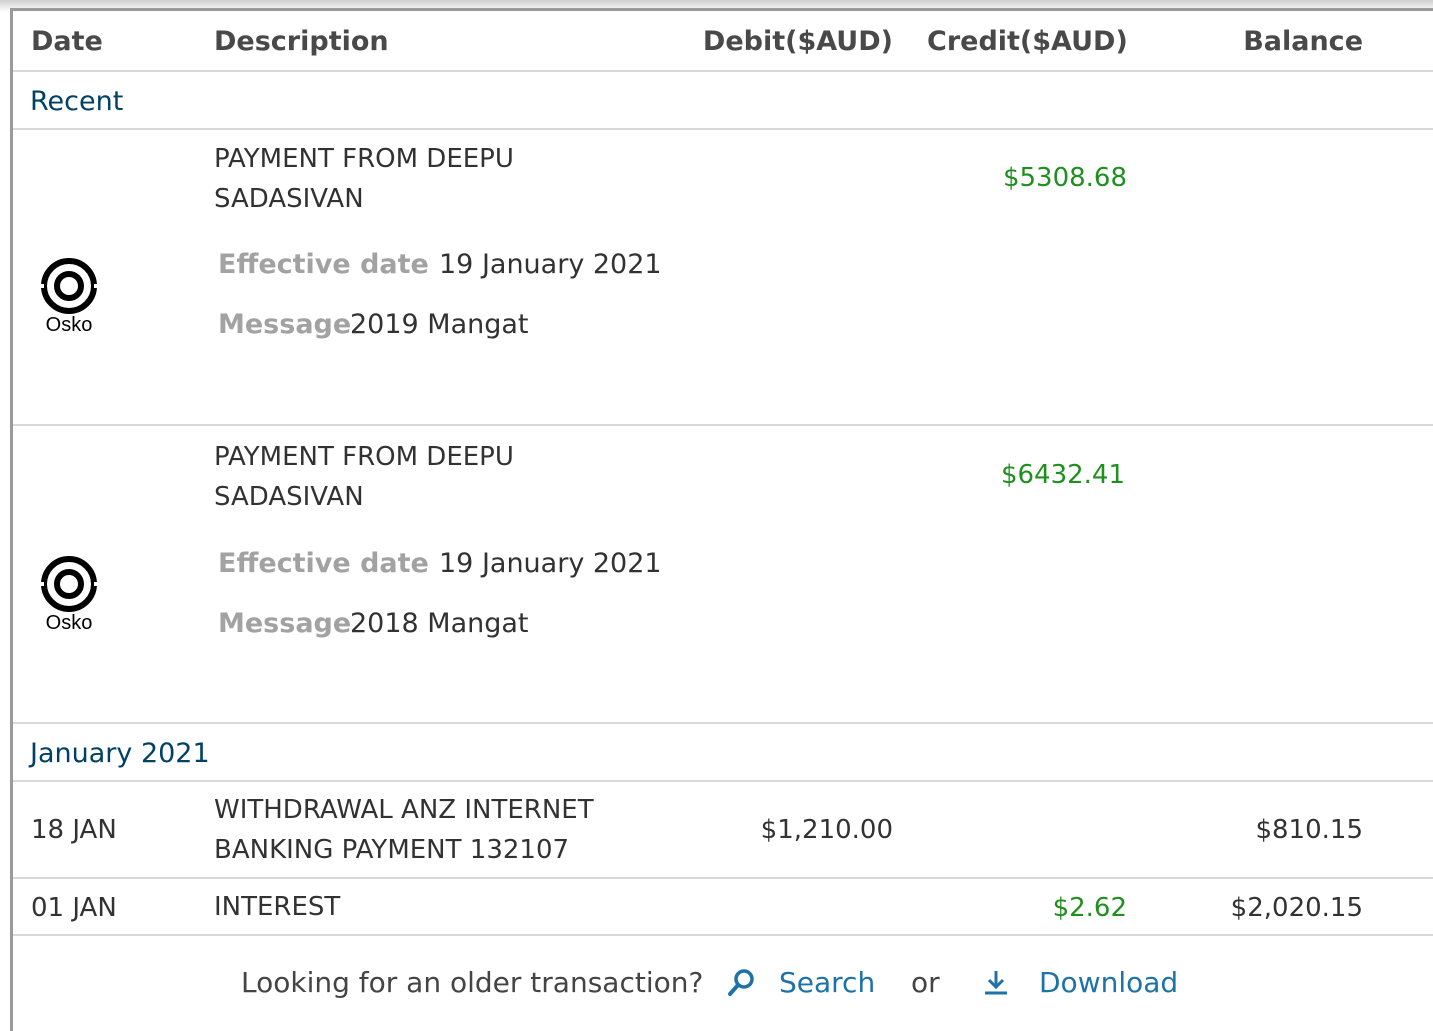 This screenshot has height=1031, width=1433. I want to click on transaction-description-line2: BANKING PAYMENT 132107, so click(392, 850).